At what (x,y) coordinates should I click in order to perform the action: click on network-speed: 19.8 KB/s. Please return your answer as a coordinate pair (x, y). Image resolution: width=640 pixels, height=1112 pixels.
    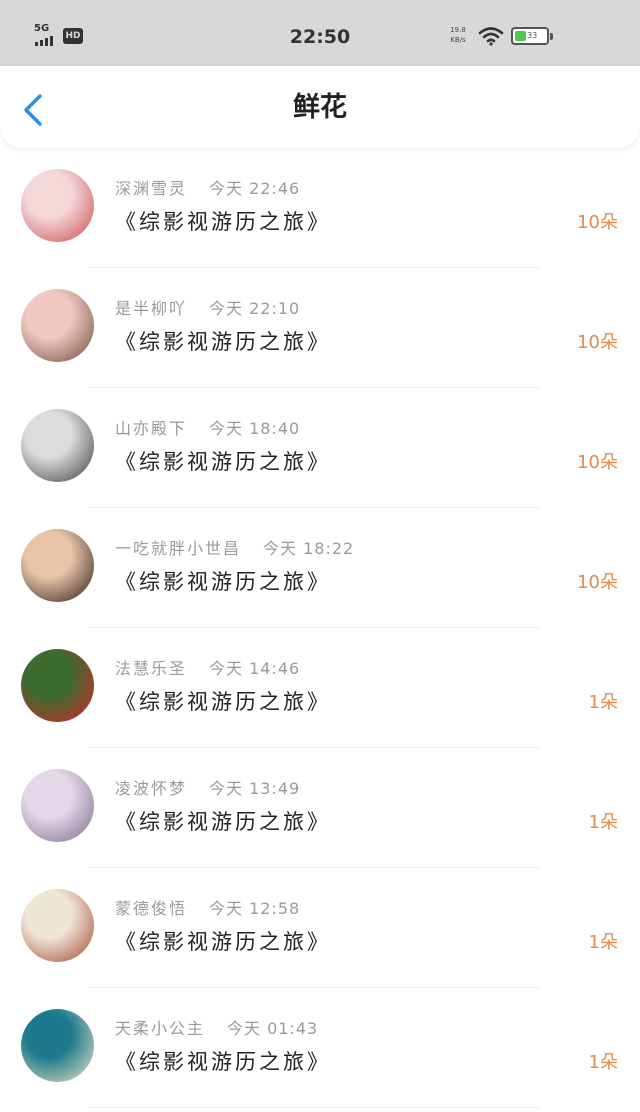
    Looking at the image, I should click on (458, 36).